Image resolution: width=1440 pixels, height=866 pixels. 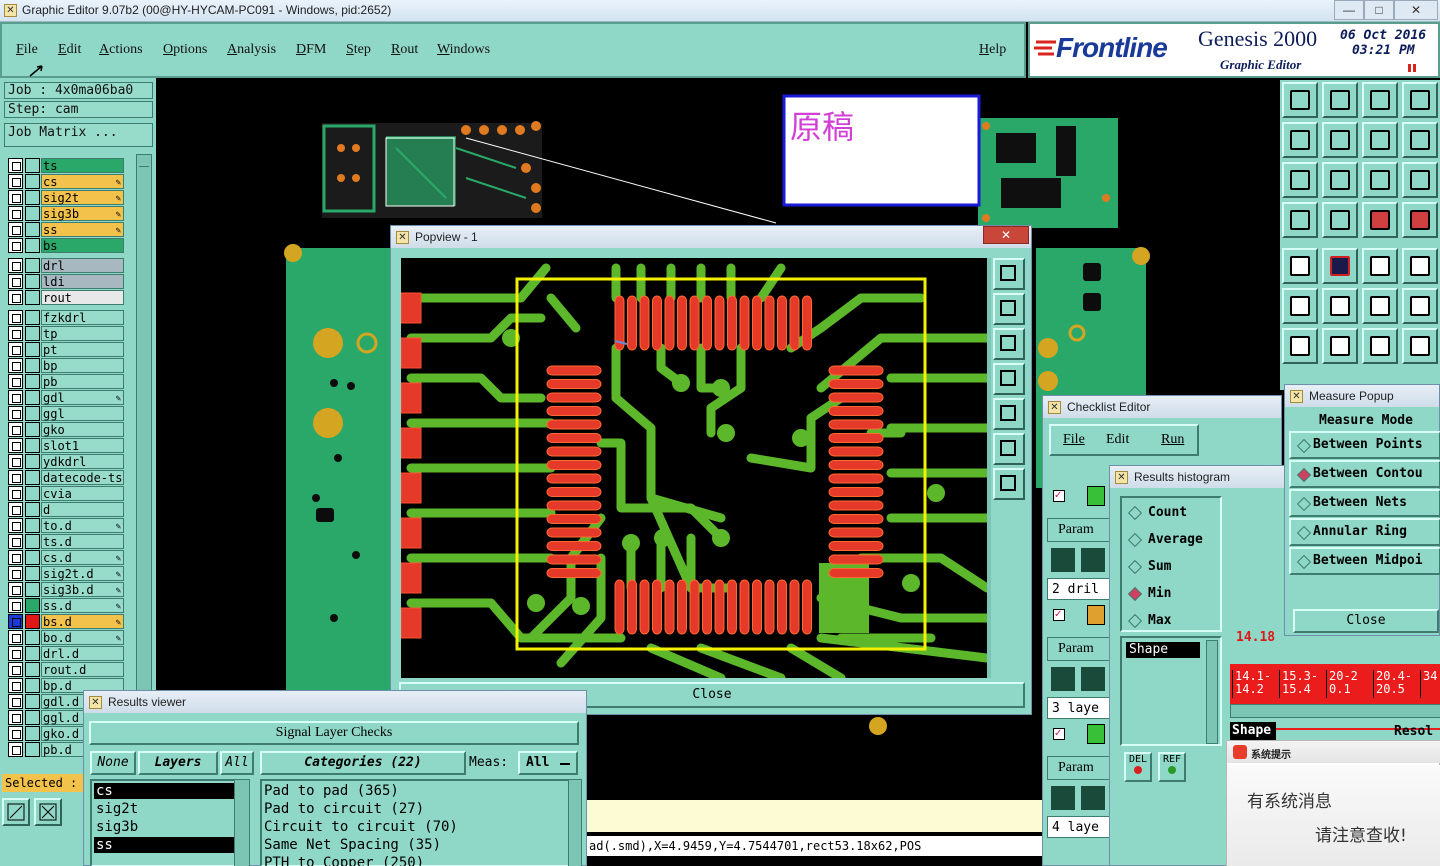 I want to click on layer-row-pb: pb, so click(x=66, y=381).